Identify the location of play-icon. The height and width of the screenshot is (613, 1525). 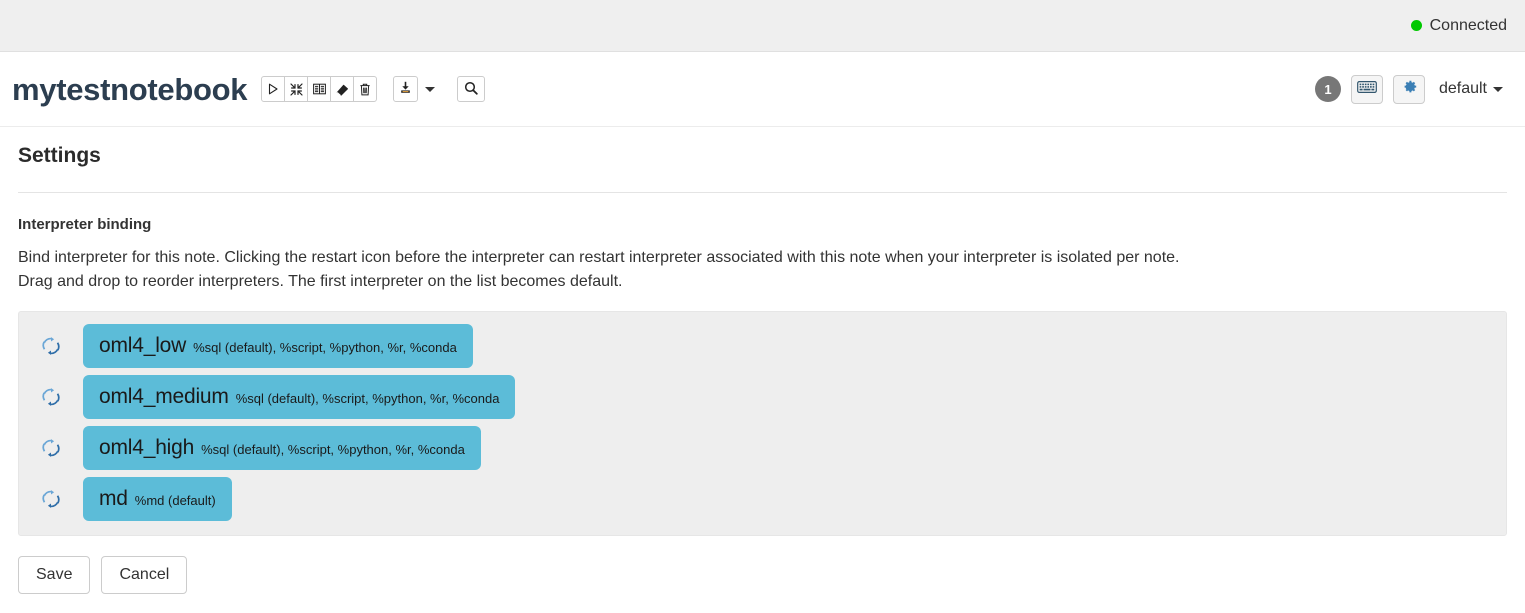
(273, 89).